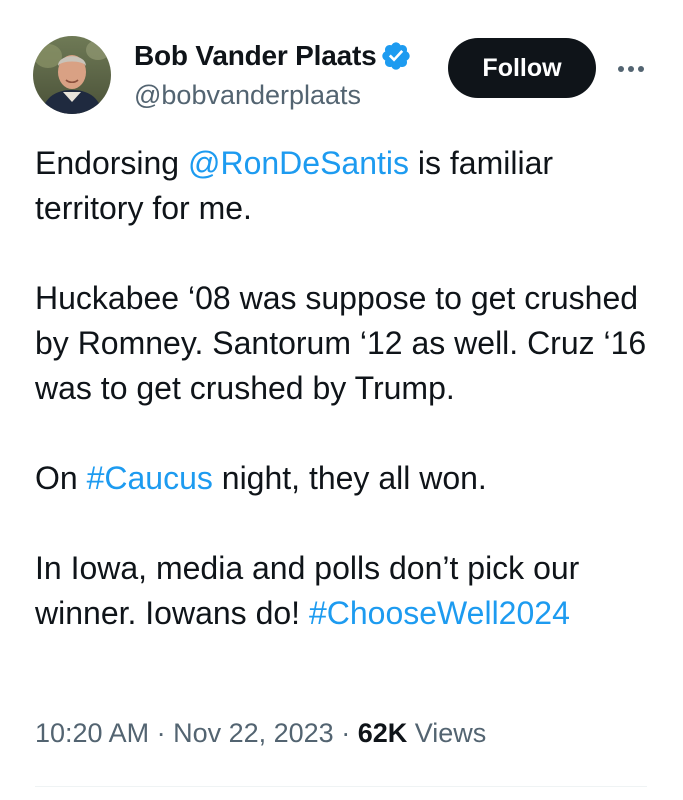 The image size is (683, 800). I want to click on verified-badge-icon, so click(396, 56).